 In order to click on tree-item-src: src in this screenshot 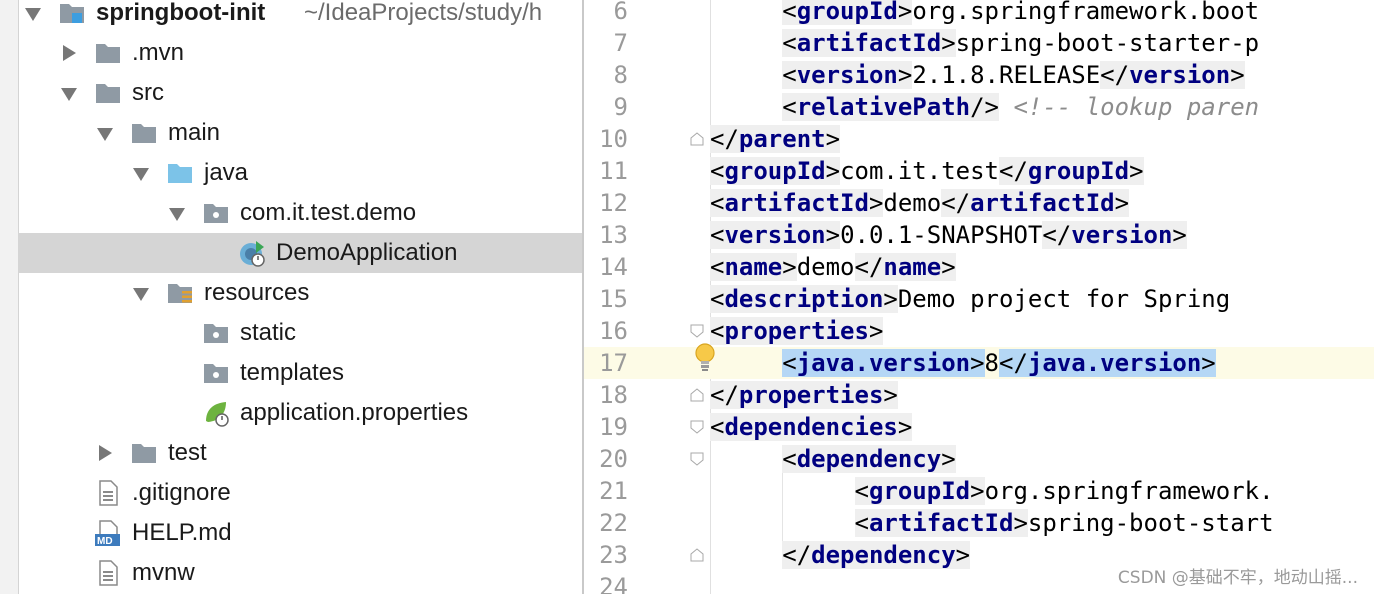, I will do `click(300, 93)`.